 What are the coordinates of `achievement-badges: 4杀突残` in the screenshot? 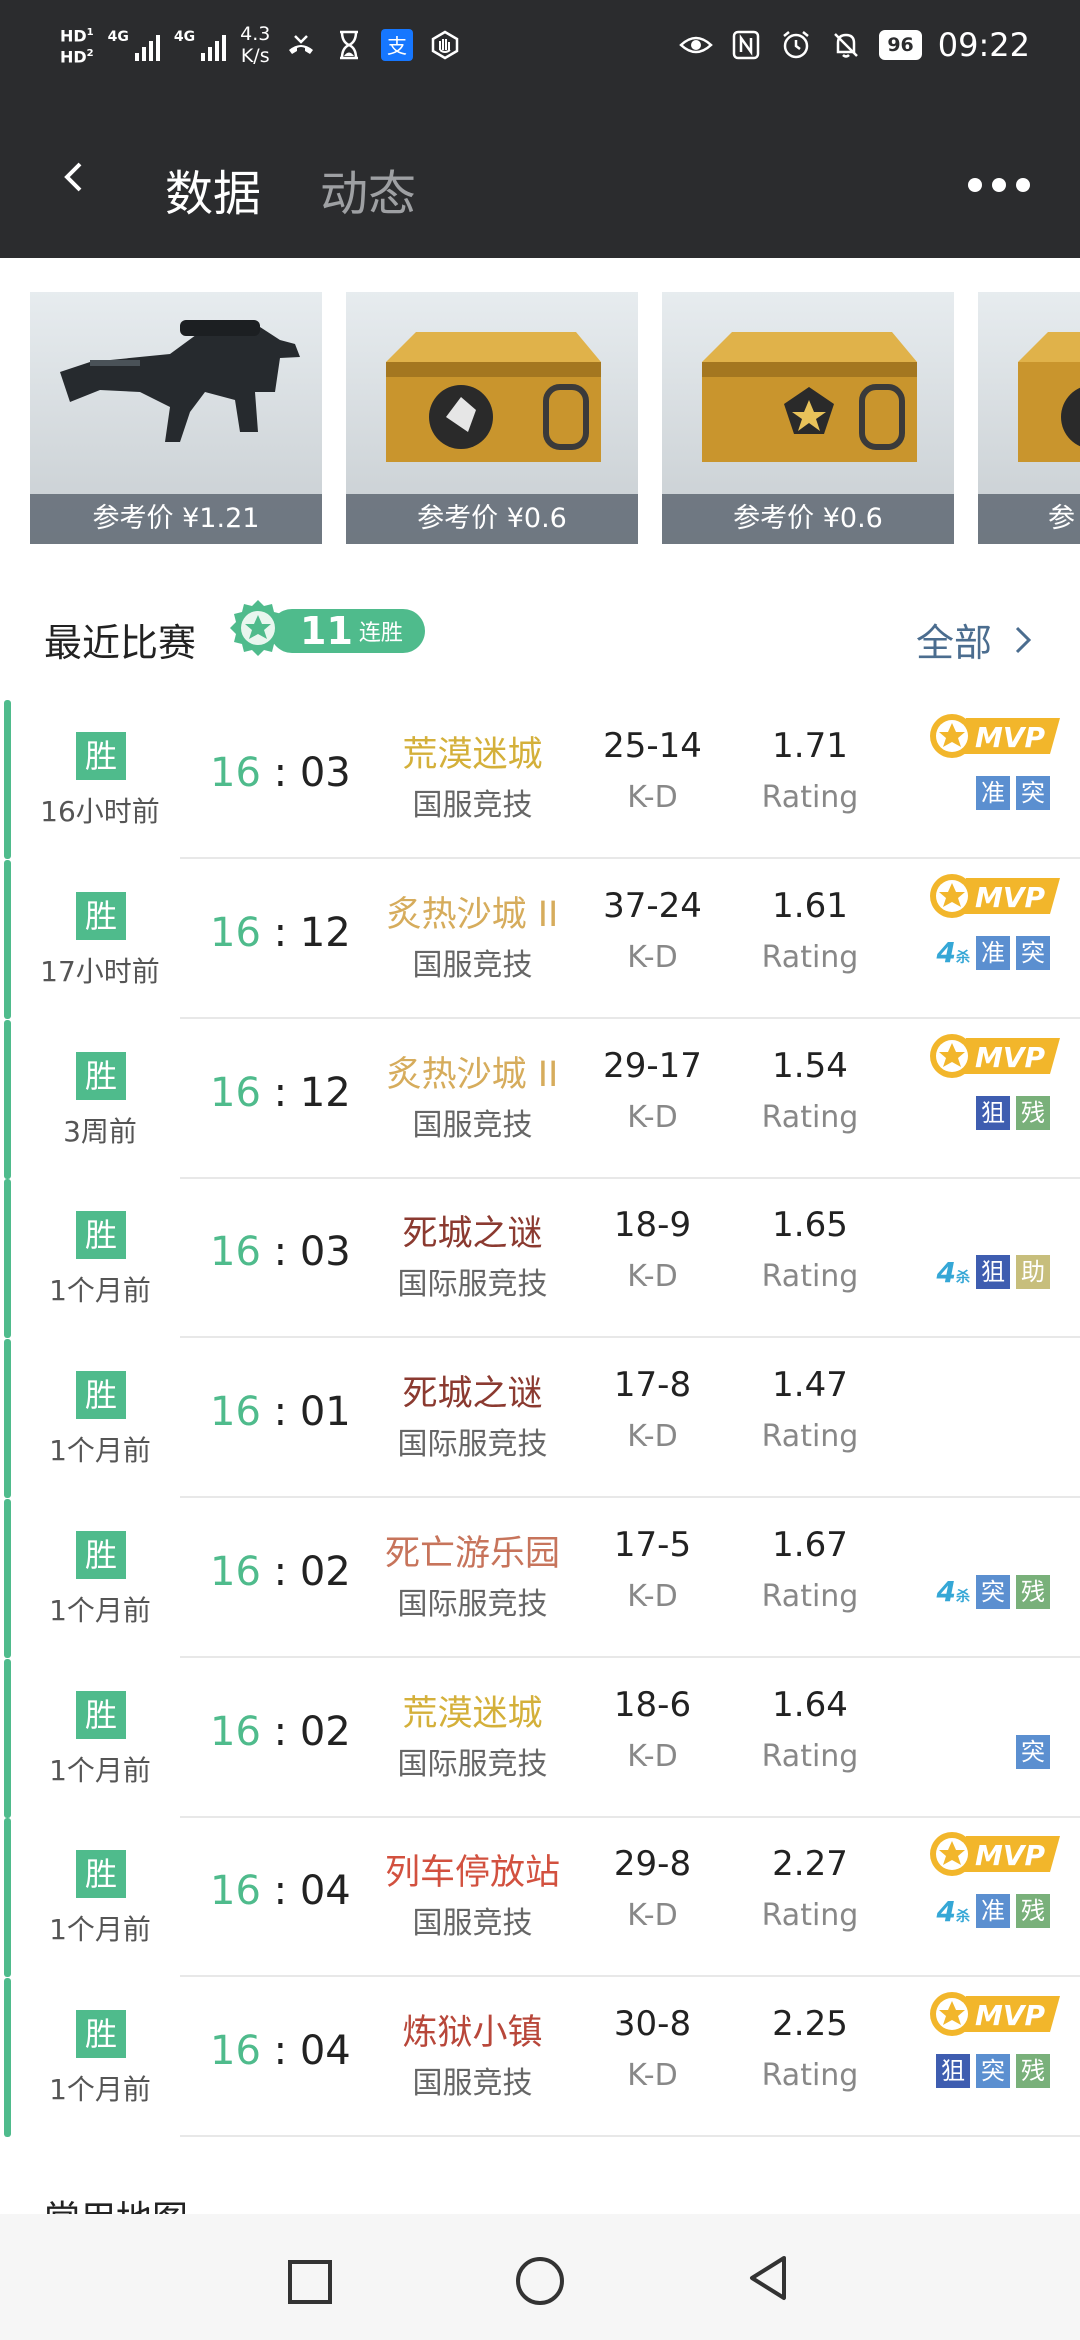 It's located at (993, 1591).